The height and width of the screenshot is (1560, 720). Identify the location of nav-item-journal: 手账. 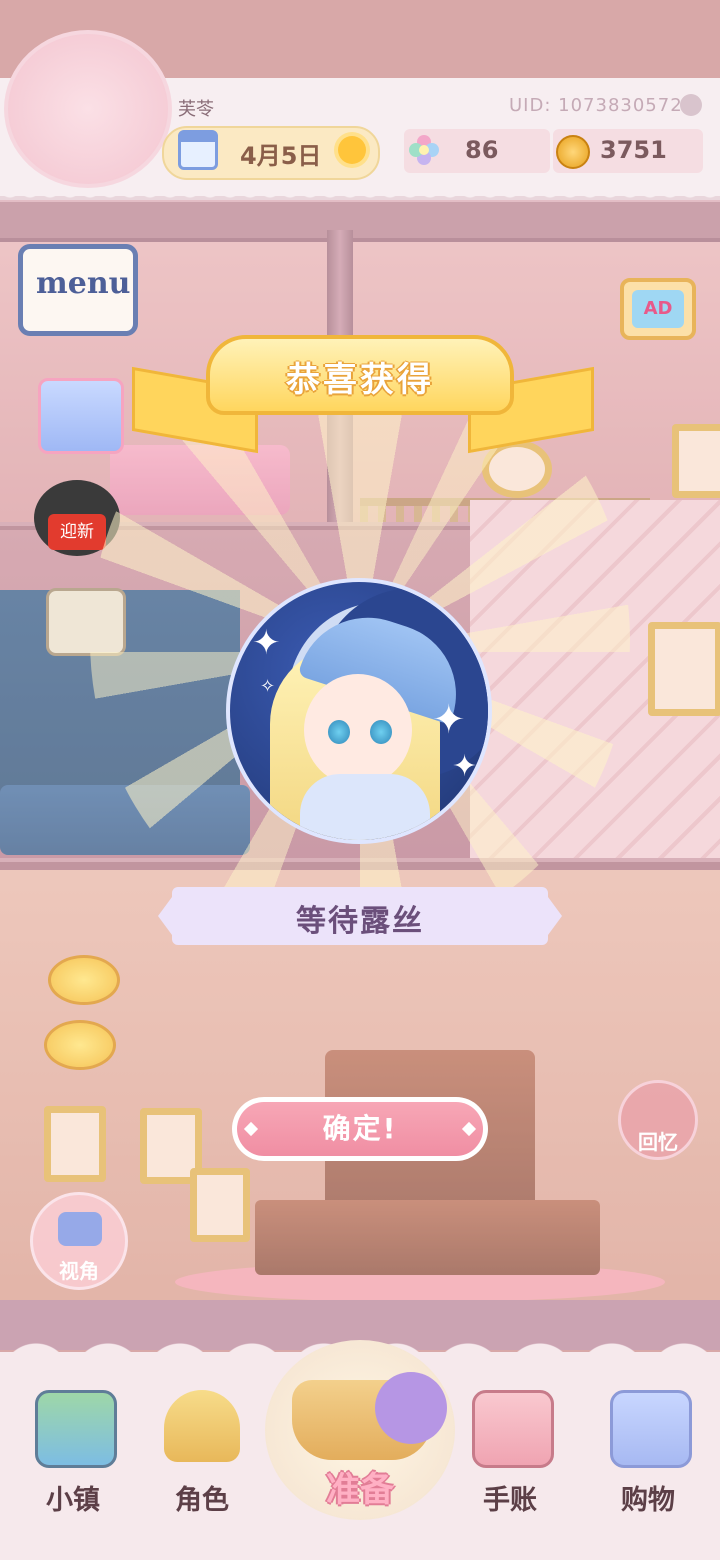
(510, 1452).